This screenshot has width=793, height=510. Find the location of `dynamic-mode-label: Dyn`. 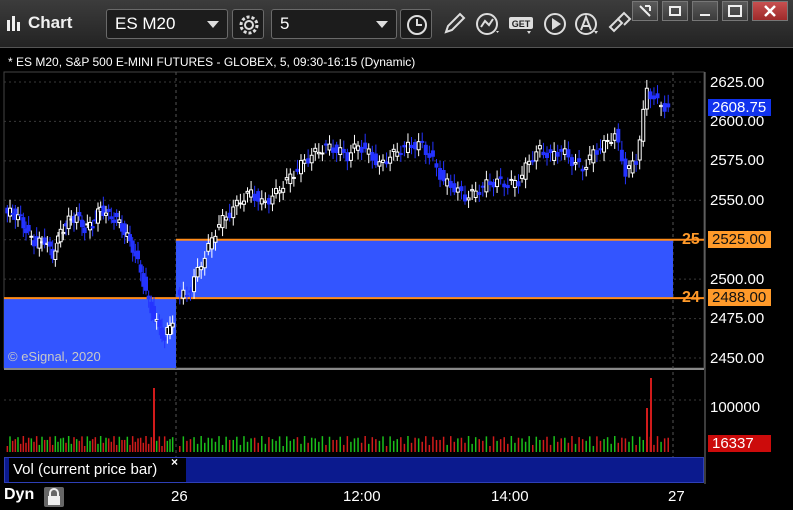

dynamic-mode-label: Dyn is located at coordinates (19, 495).